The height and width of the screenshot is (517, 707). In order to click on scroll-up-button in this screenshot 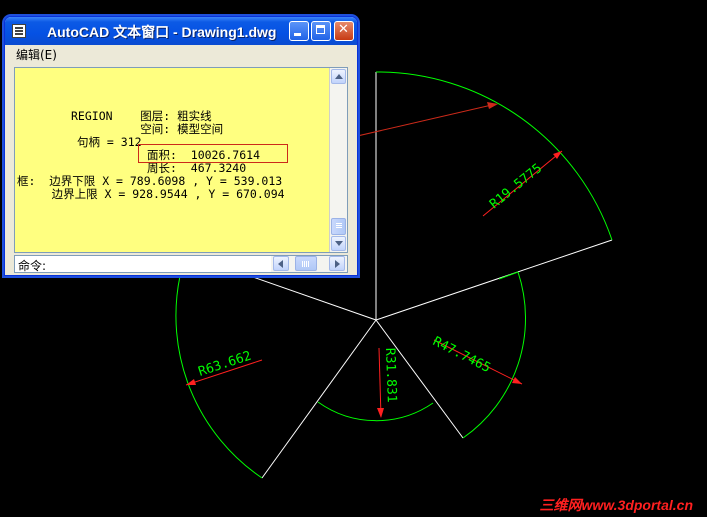, I will do `click(338, 76)`.